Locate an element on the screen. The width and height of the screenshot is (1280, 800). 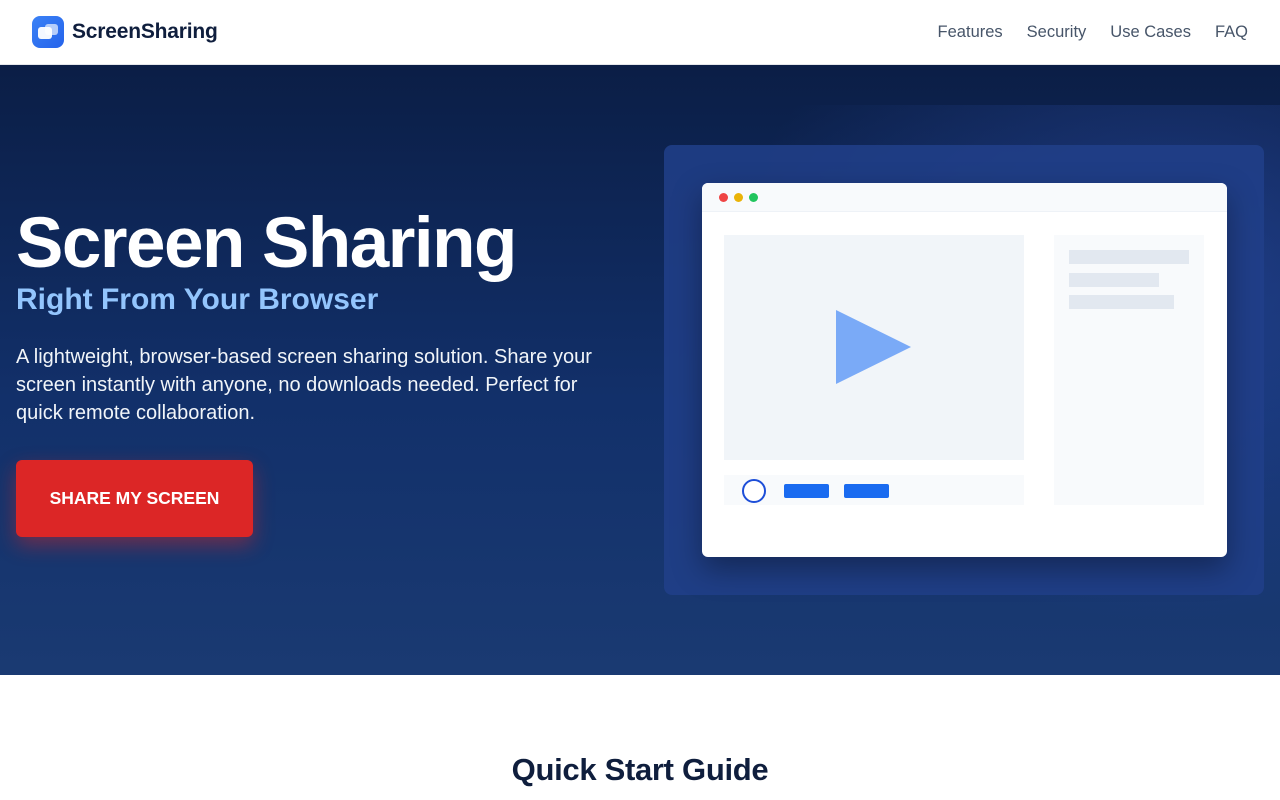
record-circle-icon is located at coordinates (754, 491).